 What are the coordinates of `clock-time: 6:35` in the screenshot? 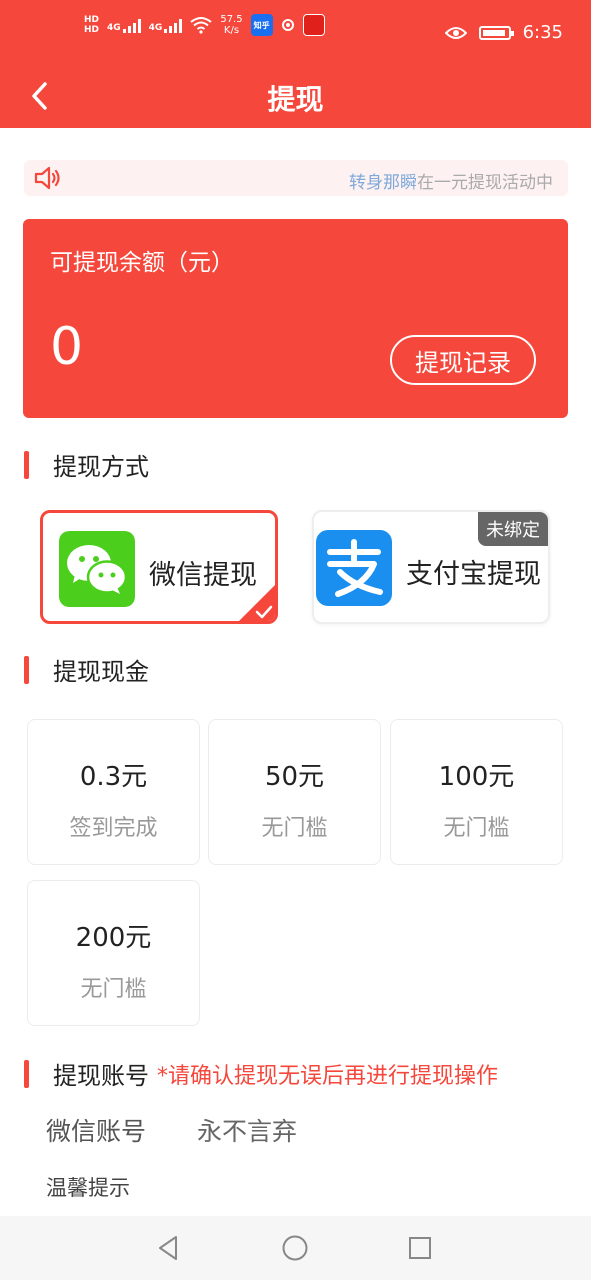 It's located at (542, 32).